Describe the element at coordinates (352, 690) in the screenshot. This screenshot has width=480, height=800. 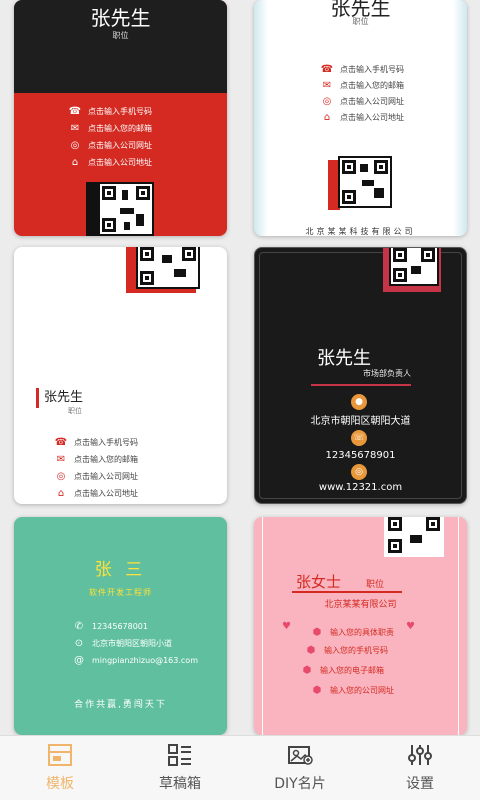
I see `card-row: ⬢ 输入您的公司网址` at that location.